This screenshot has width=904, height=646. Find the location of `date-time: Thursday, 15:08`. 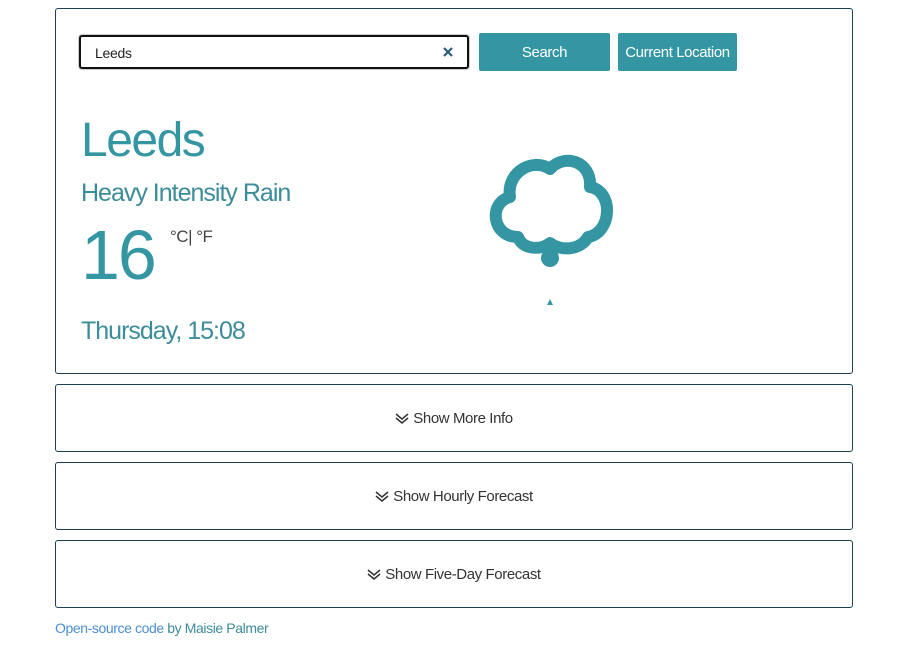

date-time: Thursday, 15:08 is located at coordinates (163, 331).